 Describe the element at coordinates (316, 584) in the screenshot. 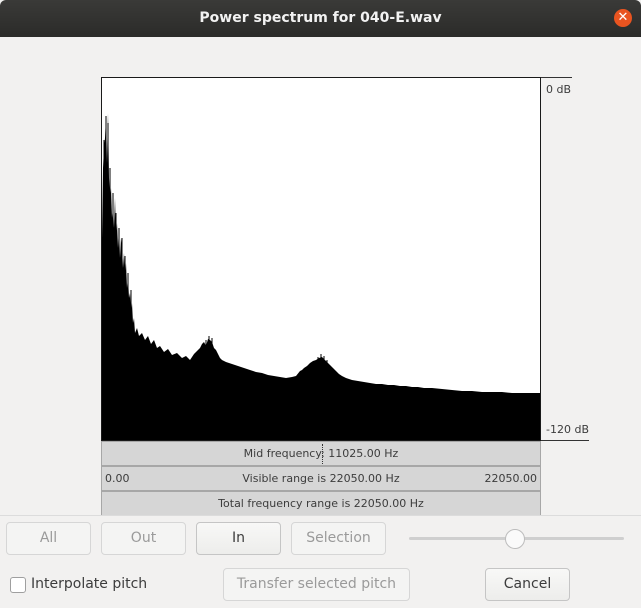

I see `transfer-selected-pitch-button: Transfer selected pitch` at that location.